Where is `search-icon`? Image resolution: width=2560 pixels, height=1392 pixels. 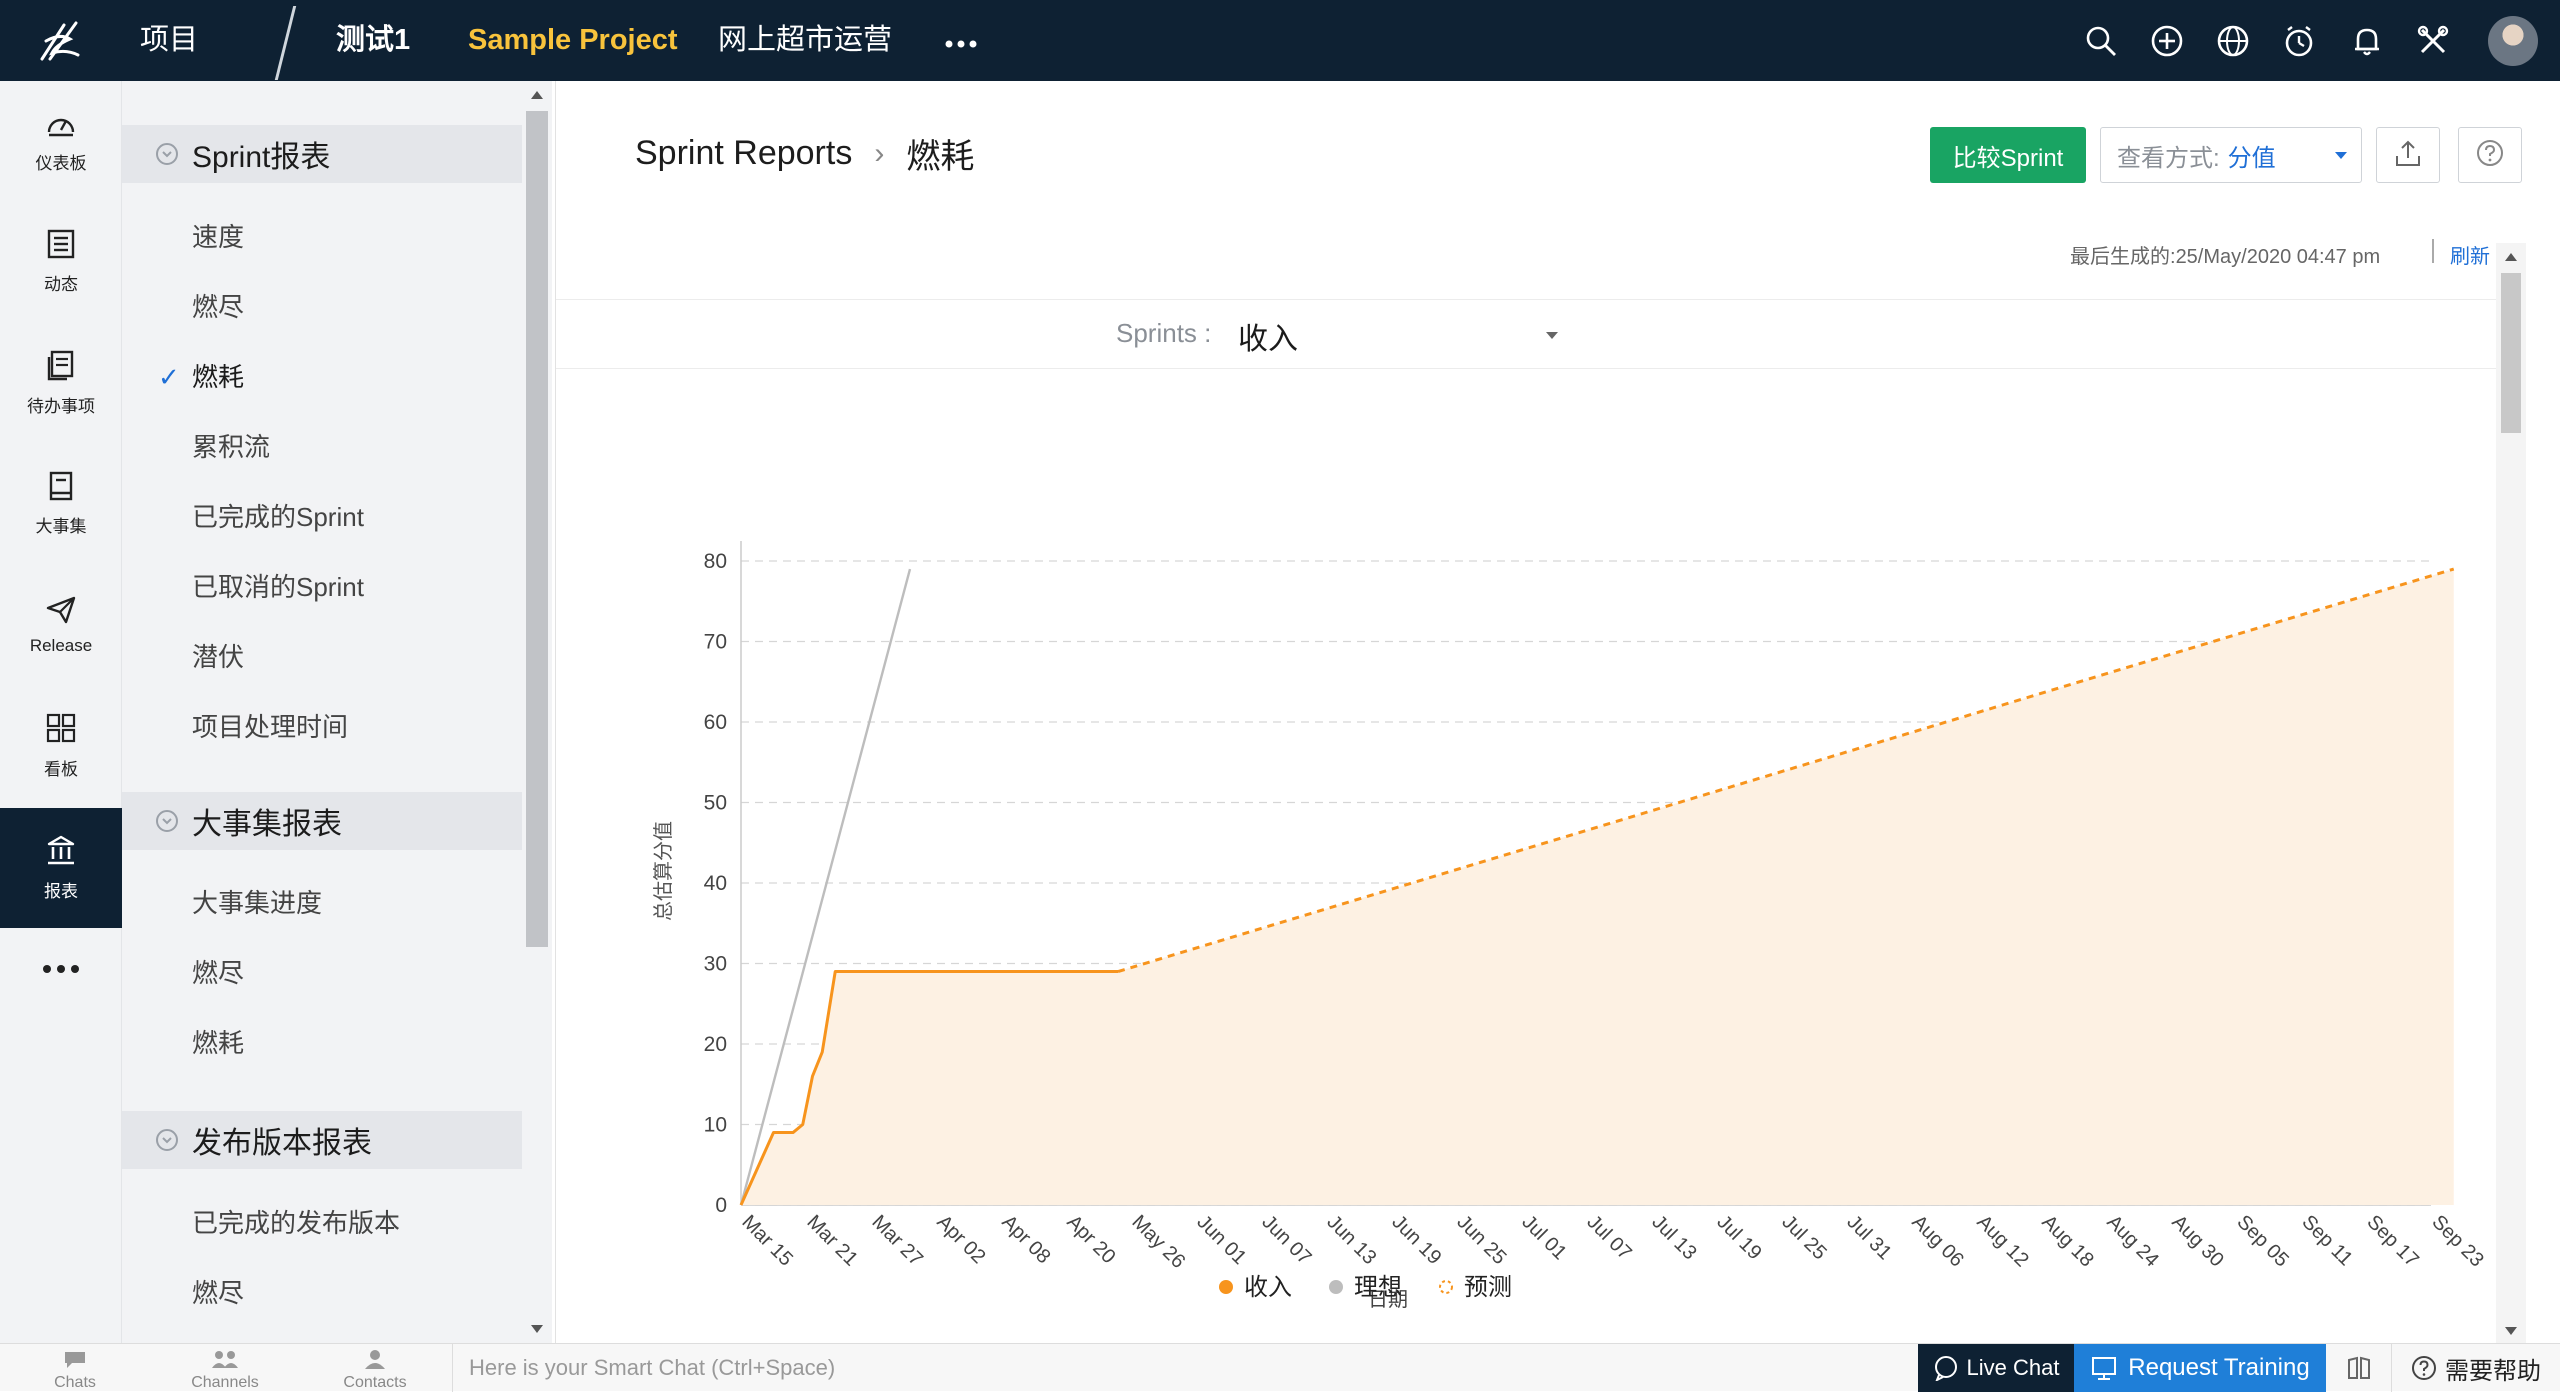 search-icon is located at coordinates (2101, 41).